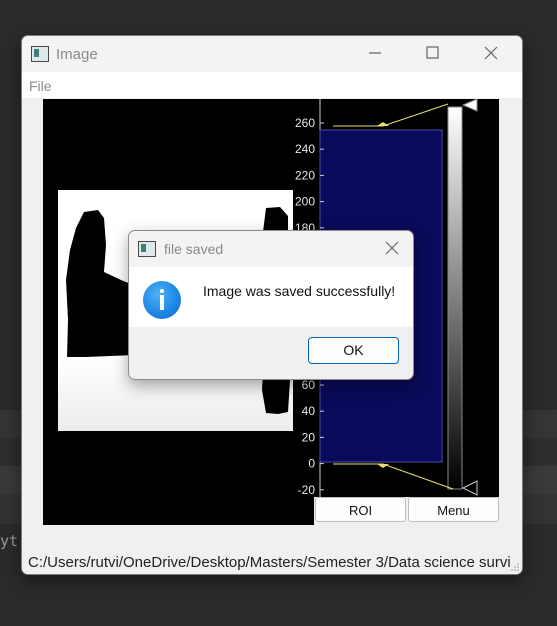 This screenshot has height=626, width=557. What do you see at coordinates (9, 541) in the screenshot?
I see `background-code-text: yt` at bounding box center [9, 541].